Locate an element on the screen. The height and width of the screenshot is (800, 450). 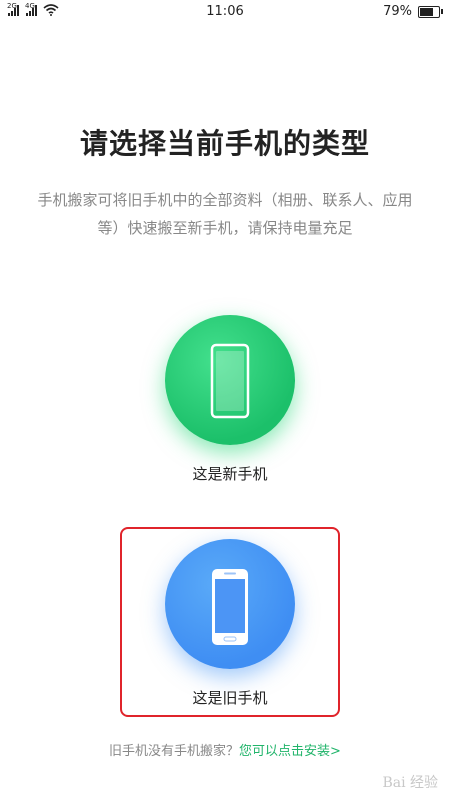
battery-status: 79% is located at coordinates (413, 11).